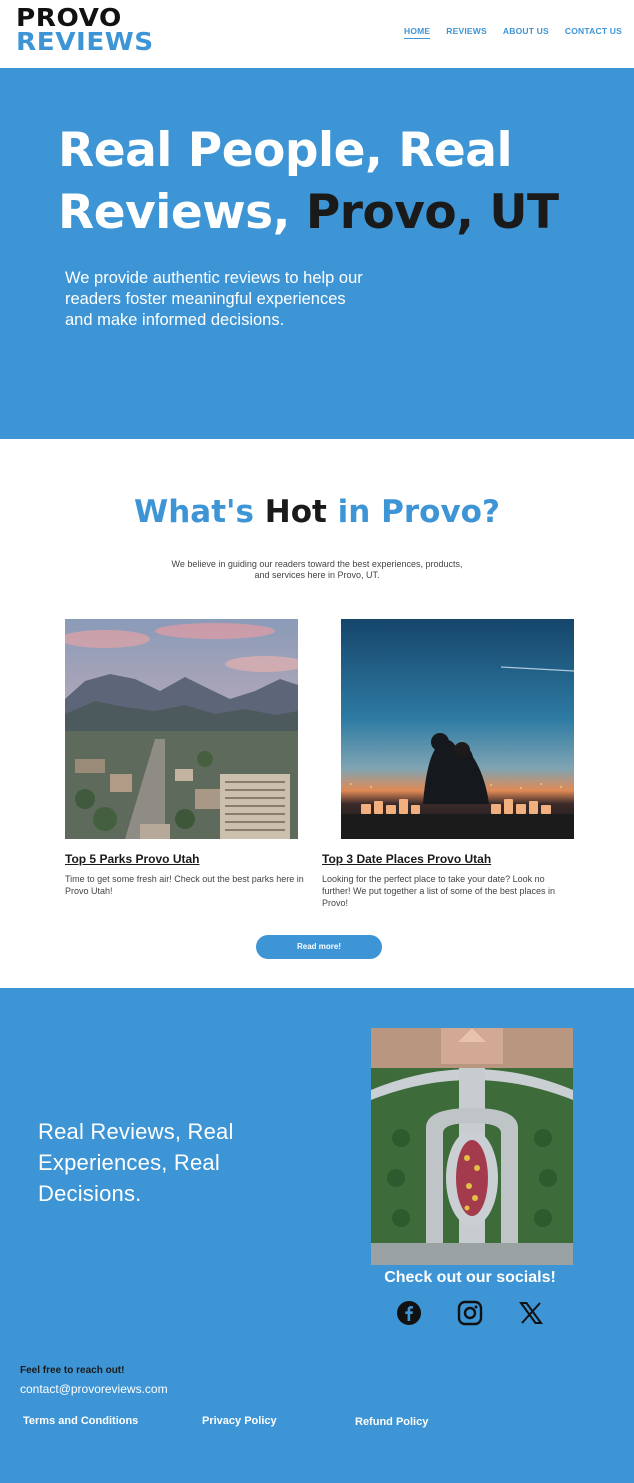 This screenshot has width=634, height=1483. Describe the element at coordinates (432, 212) in the screenshot. I see `hero-title-dark: Provo, UT` at that location.